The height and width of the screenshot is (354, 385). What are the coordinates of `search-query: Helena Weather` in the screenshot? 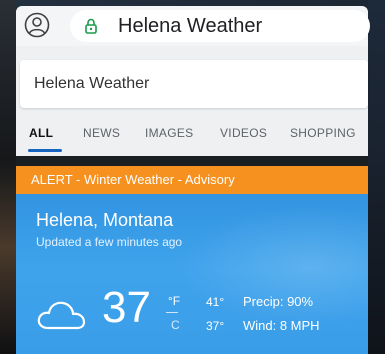 It's located at (92, 83).